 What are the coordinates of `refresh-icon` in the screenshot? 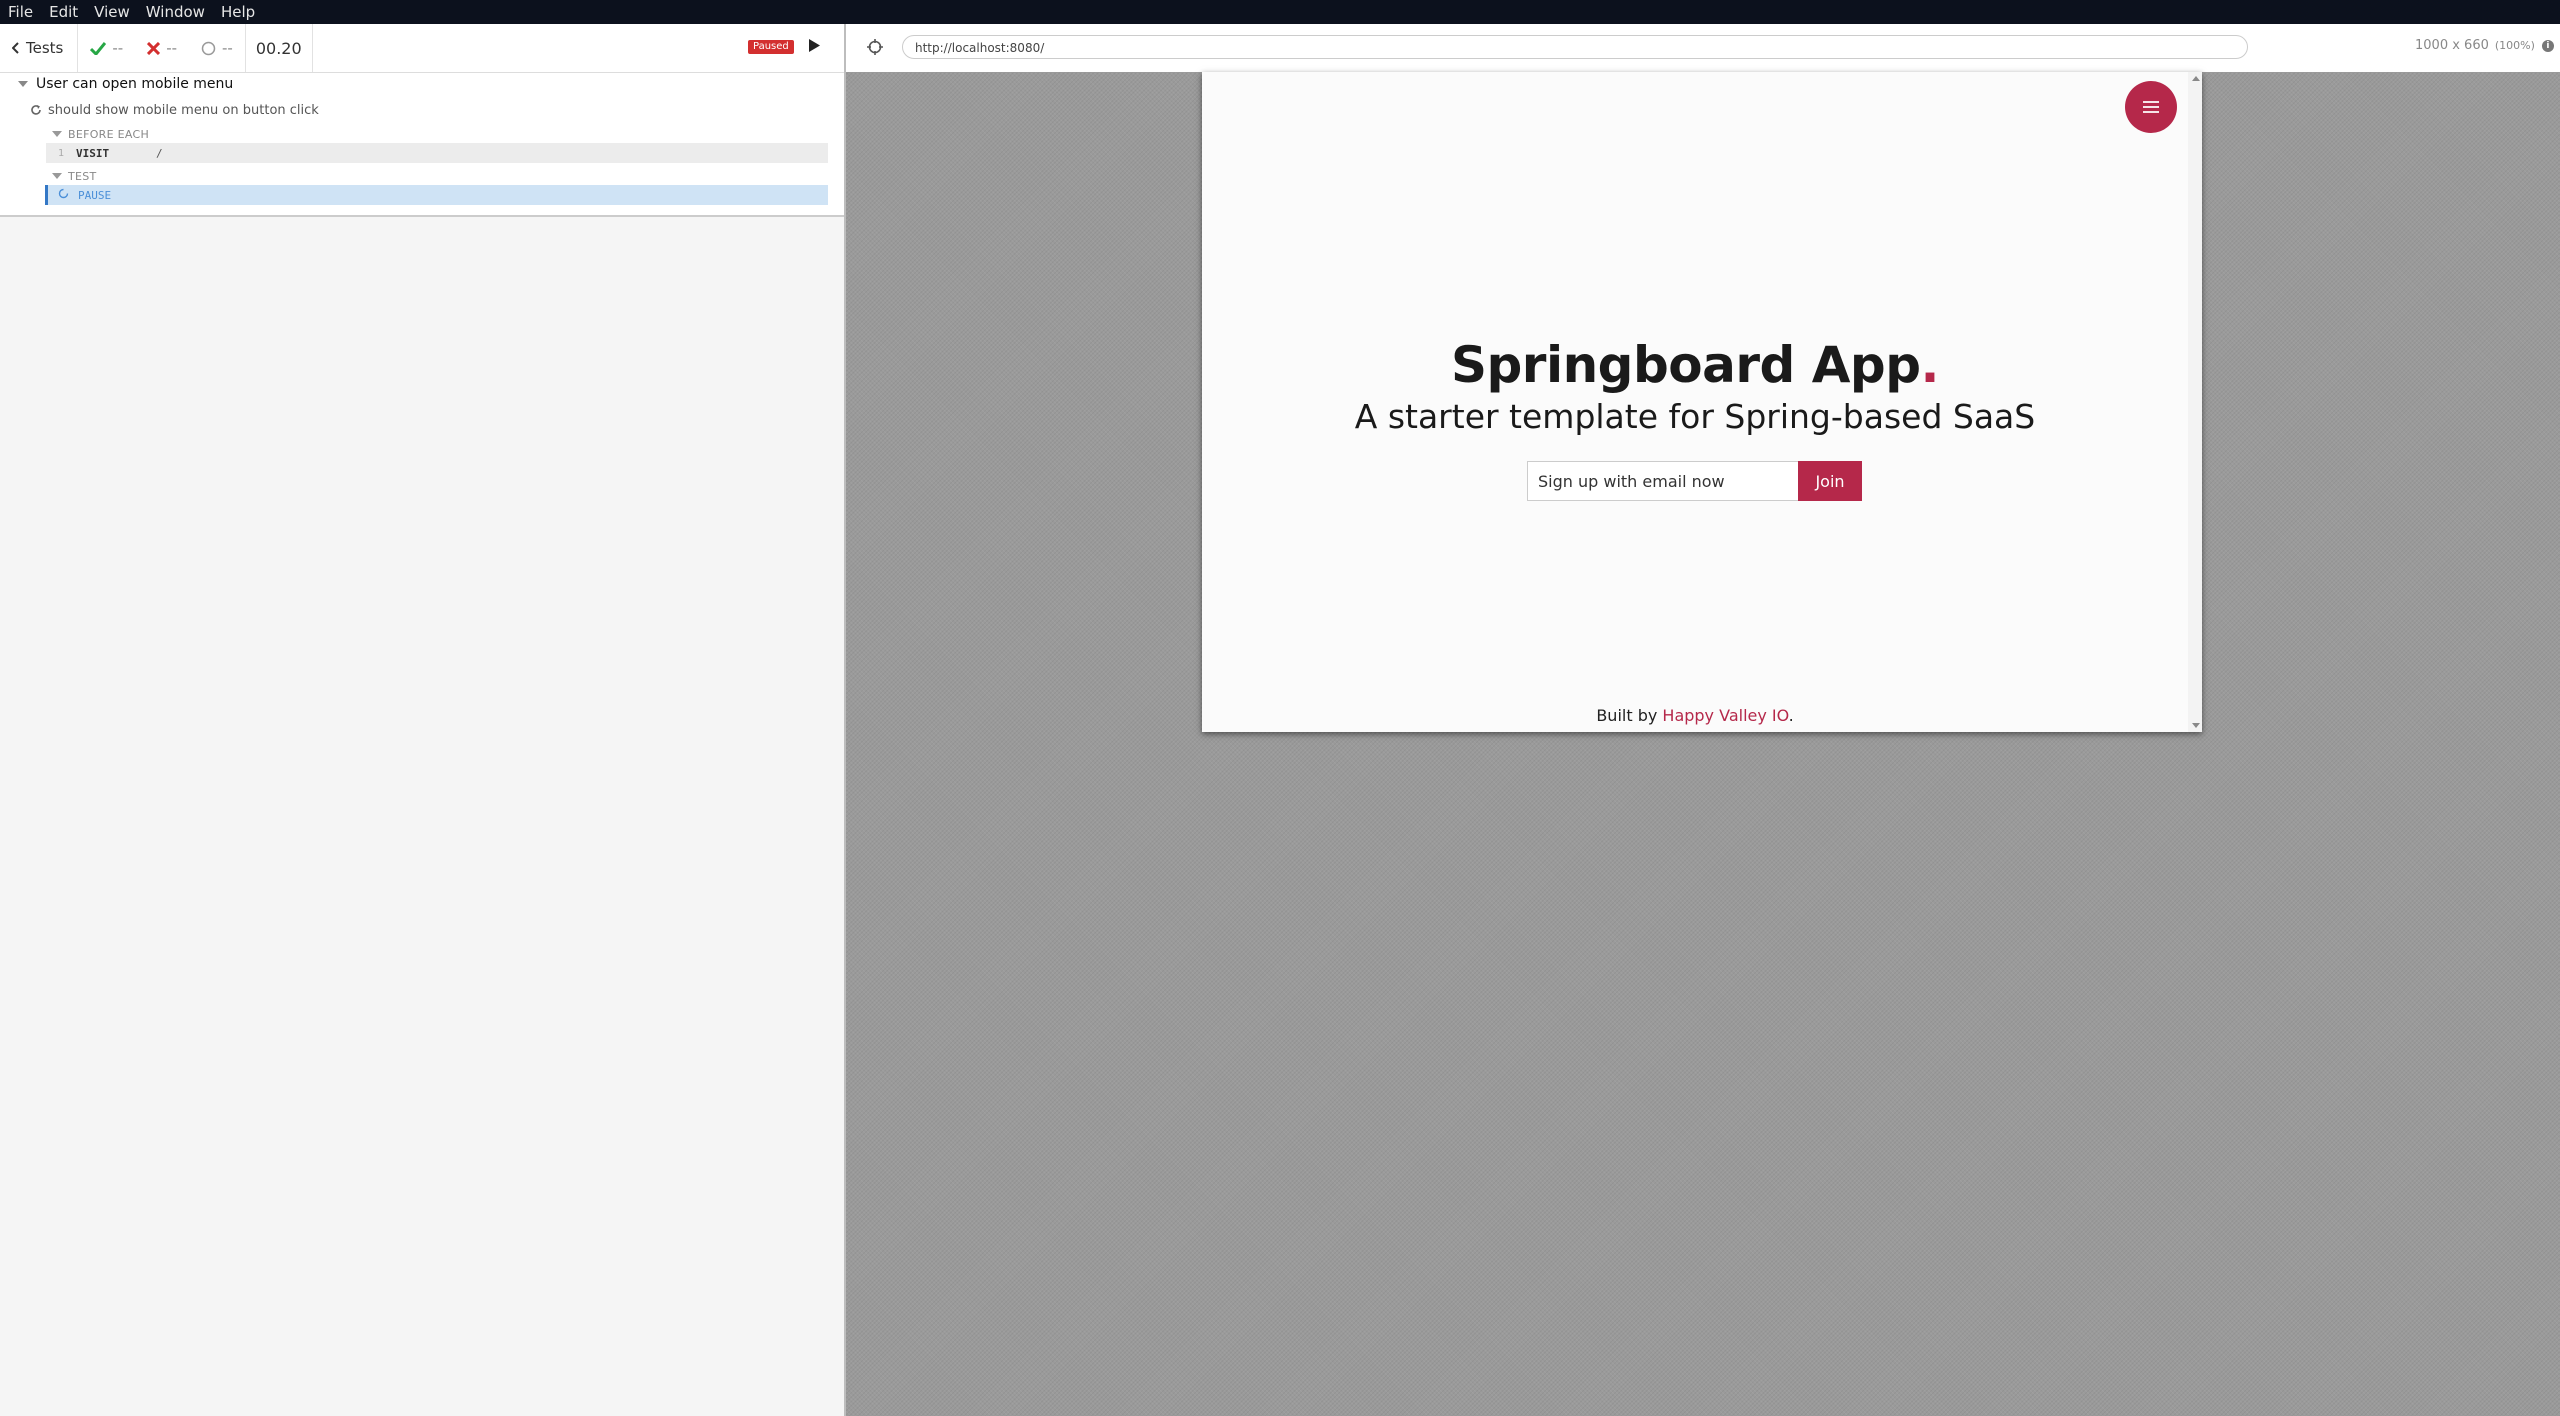 It's located at (36, 110).